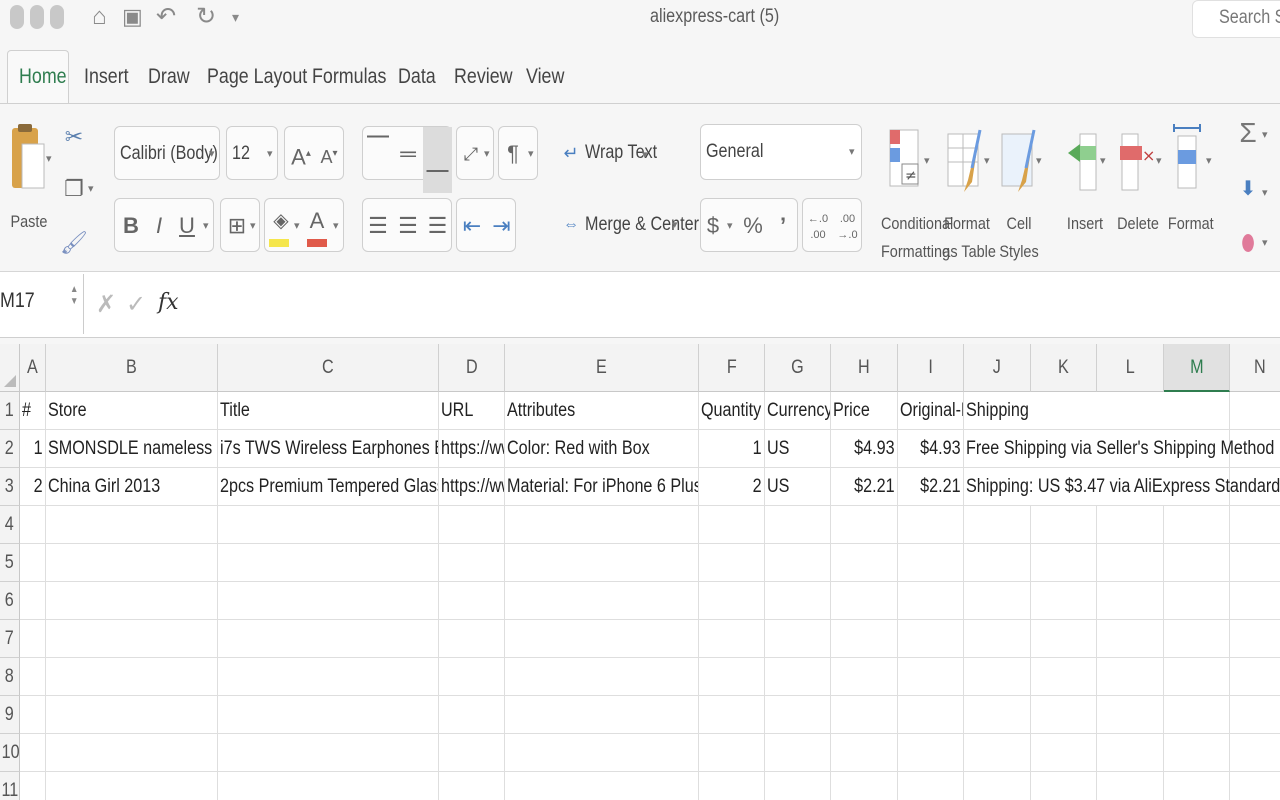  I want to click on tab-formulas: Formulas, so click(349, 77).